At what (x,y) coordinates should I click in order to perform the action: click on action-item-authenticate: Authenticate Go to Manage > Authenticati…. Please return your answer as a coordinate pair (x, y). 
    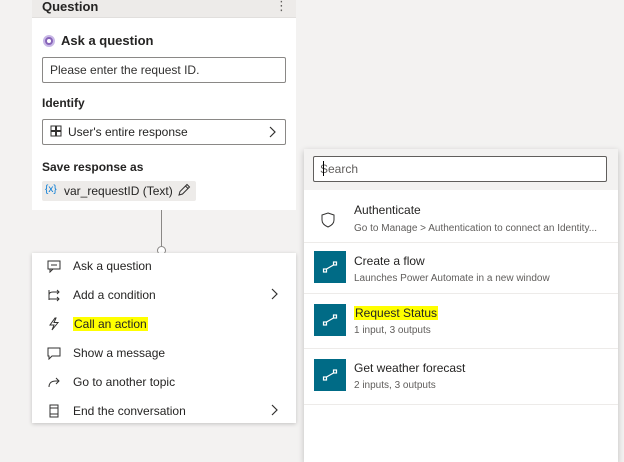
    Looking at the image, I should click on (461, 216).